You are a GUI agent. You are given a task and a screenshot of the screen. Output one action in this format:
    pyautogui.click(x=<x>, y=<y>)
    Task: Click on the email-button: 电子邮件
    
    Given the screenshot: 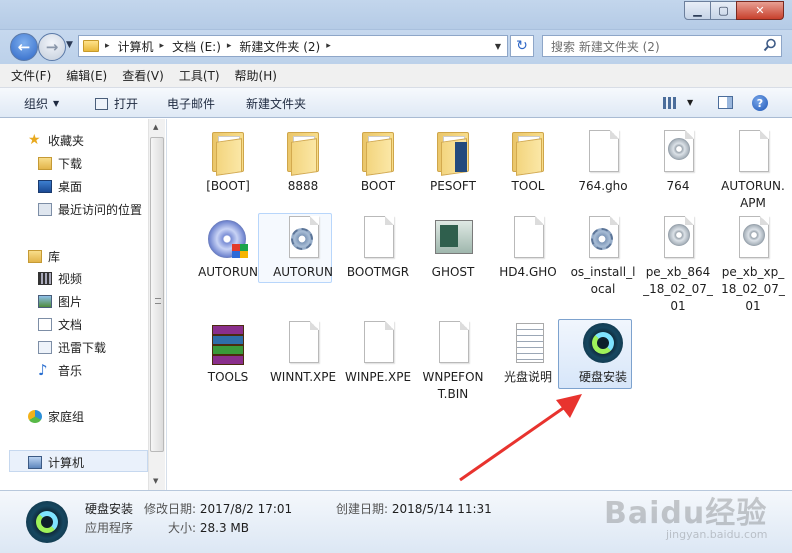 What is the action you would take?
    pyautogui.click(x=191, y=103)
    